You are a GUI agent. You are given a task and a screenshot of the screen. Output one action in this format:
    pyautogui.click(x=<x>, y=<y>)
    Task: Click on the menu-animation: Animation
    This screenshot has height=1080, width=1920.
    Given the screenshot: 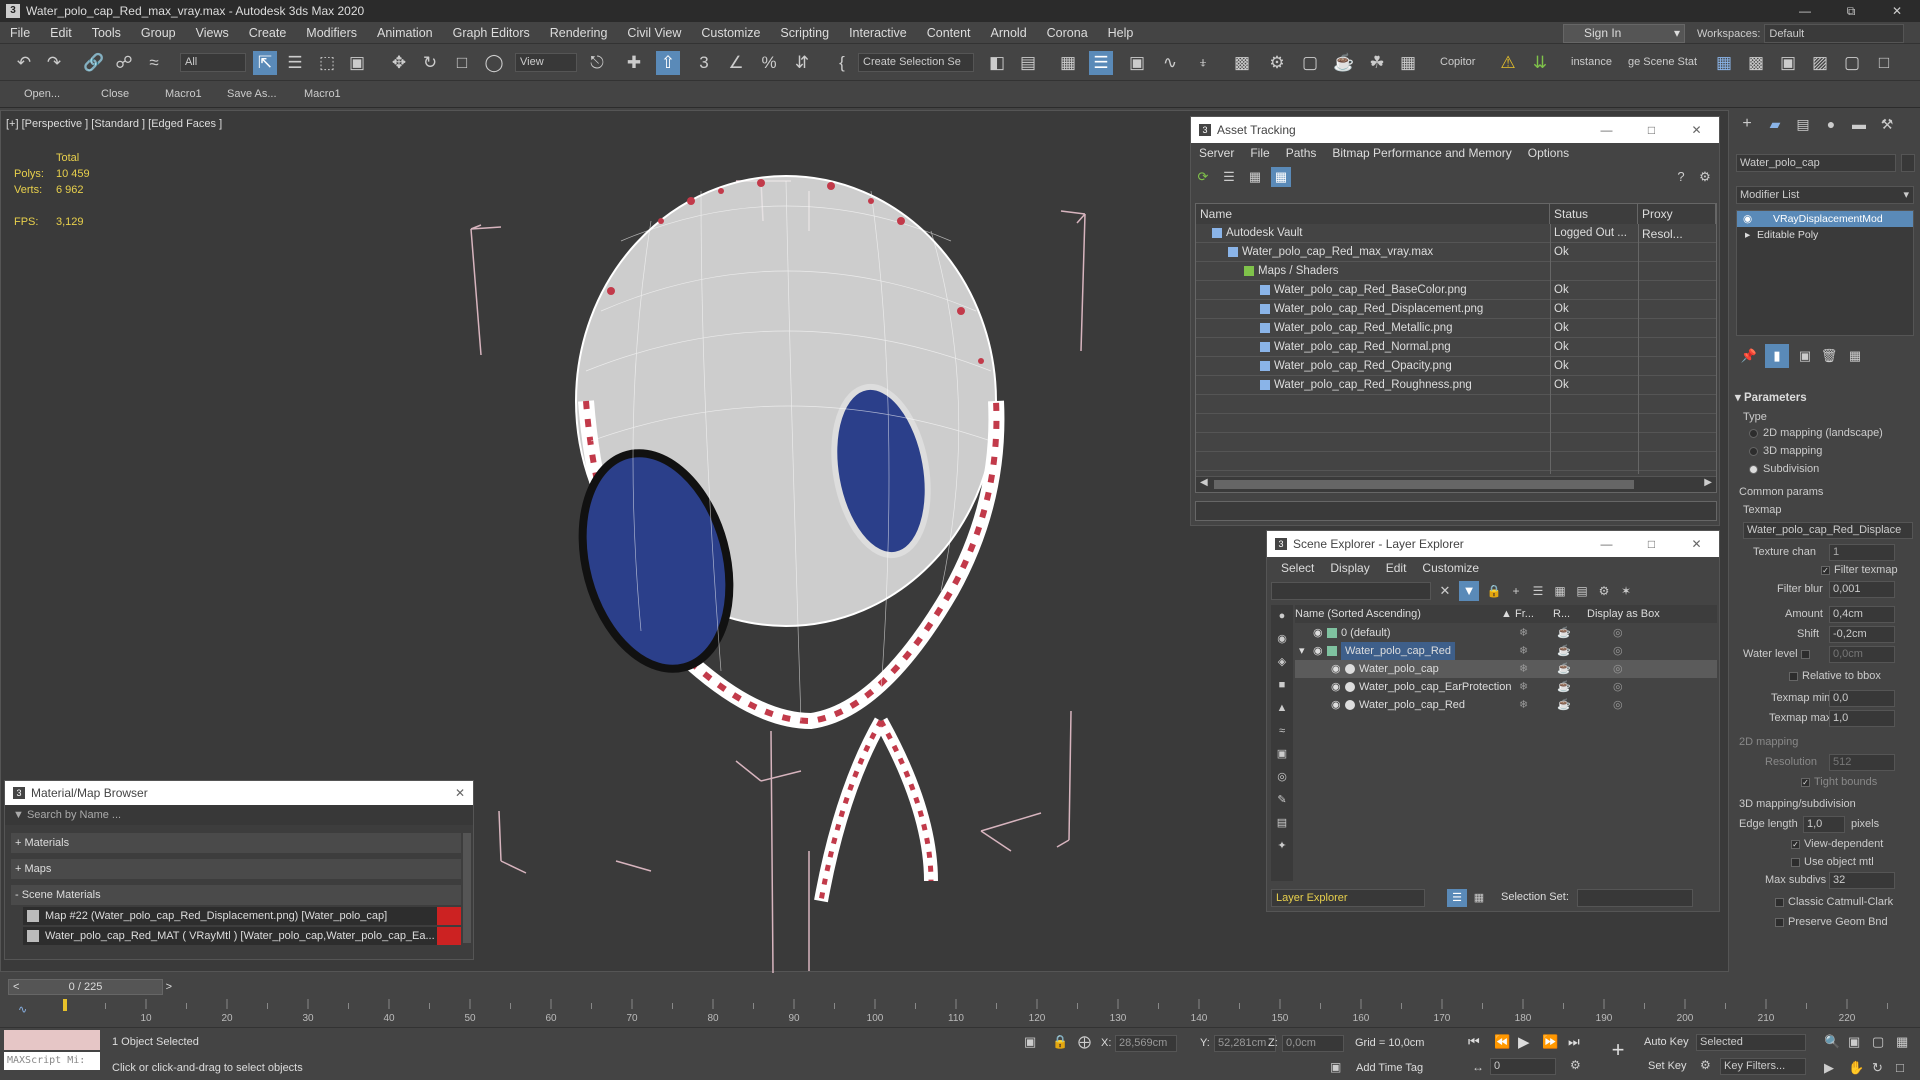 What is the action you would take?
    pyautogui.click(x=405, y=33)
    